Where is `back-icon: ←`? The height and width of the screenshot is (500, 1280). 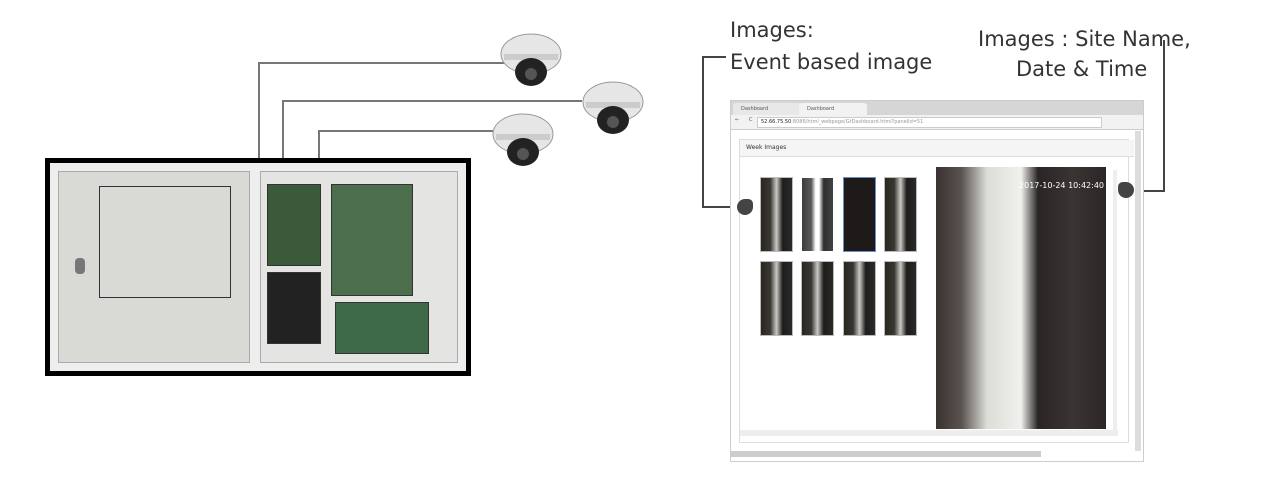 back-icon: ← is located at coordinates (737, 120).